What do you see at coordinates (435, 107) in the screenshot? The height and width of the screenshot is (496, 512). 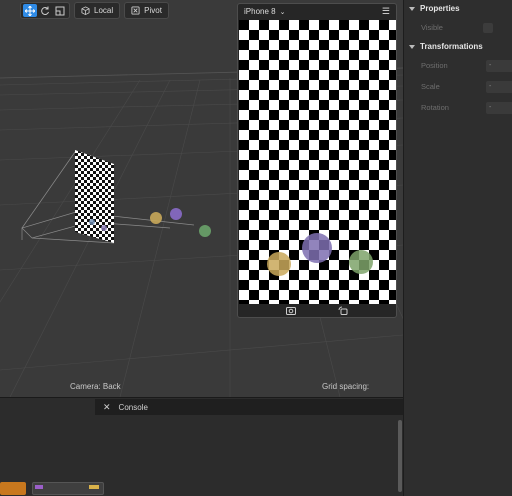 I see `rotation-label: Rotation` at bounding box center [435, 107].